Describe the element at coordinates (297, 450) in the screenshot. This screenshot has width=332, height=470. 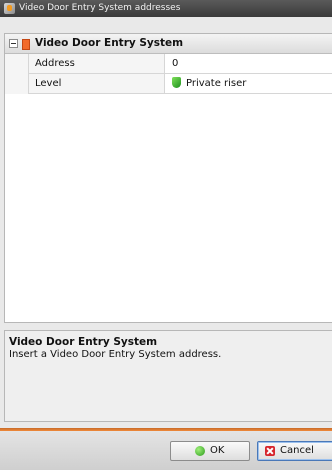
I see `cancel-button-label: Cancel` at that location.